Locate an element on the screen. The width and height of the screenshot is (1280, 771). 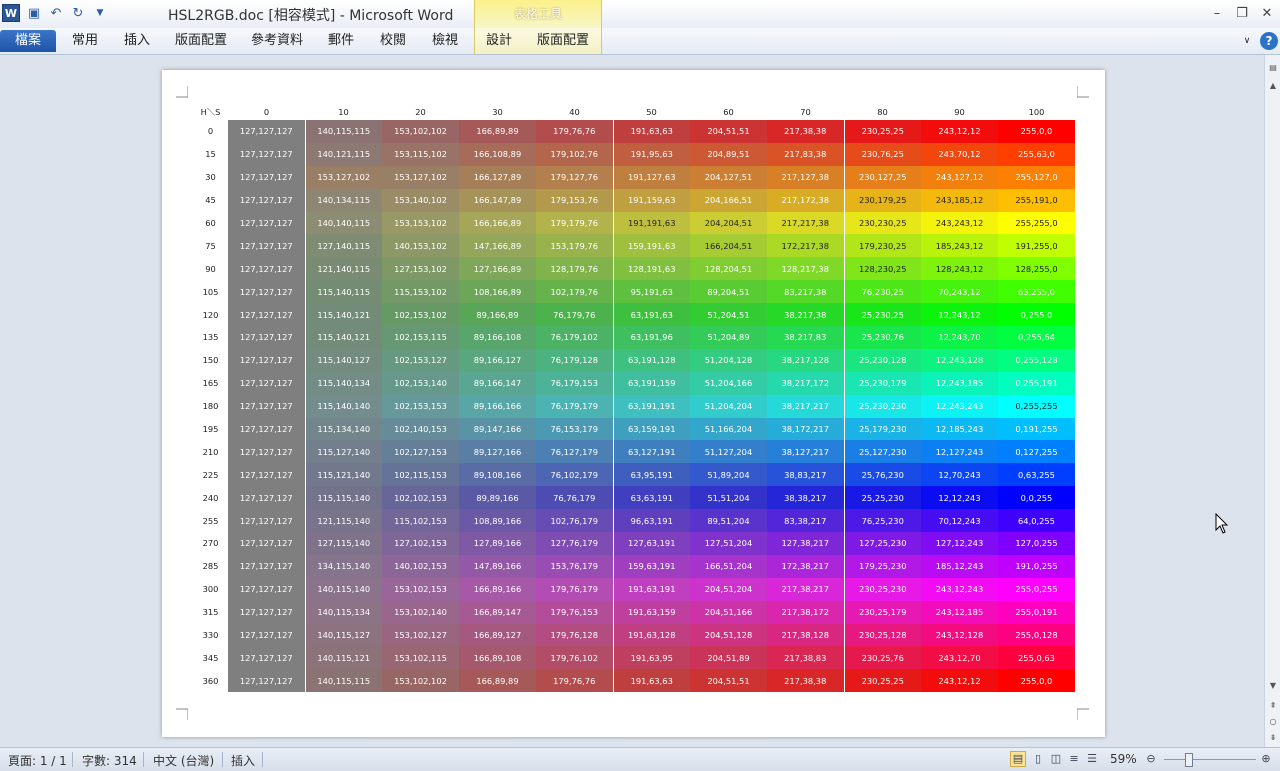
rgb-cell: 243,12,243 is located at coordinates (959, 589).